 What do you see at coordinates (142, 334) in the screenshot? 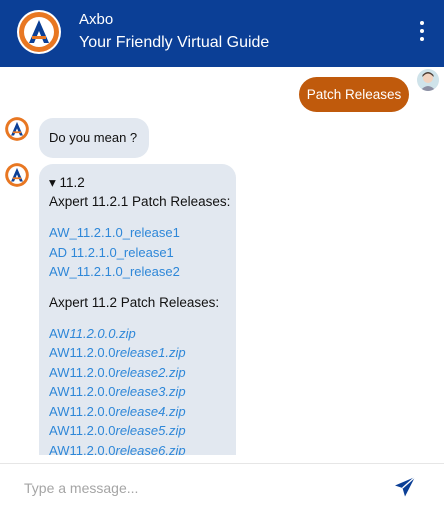
I see `release-link: AW11.2.0.0.zip` at bounding box center [142, 334].